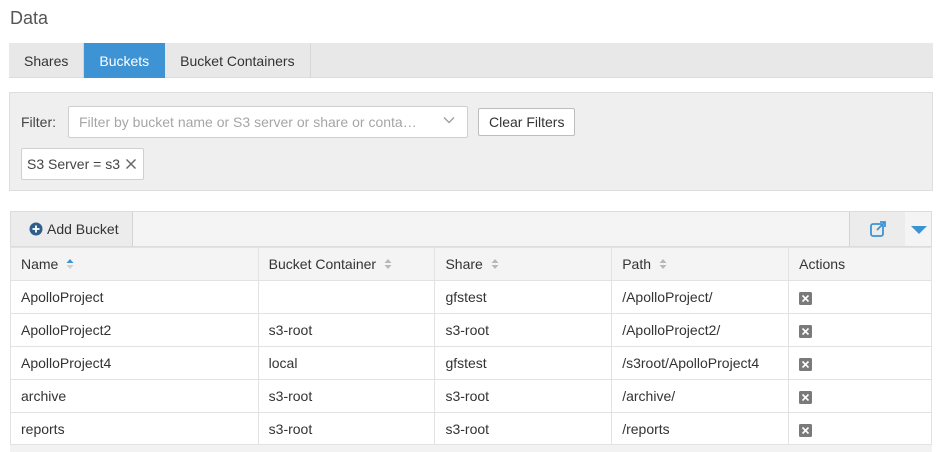 This screenshot has width=938, height=452. Describe the element at coordinates (73, 164) in the screenshot. I see `filter-chip-label: S3 Server = s3` at that location.